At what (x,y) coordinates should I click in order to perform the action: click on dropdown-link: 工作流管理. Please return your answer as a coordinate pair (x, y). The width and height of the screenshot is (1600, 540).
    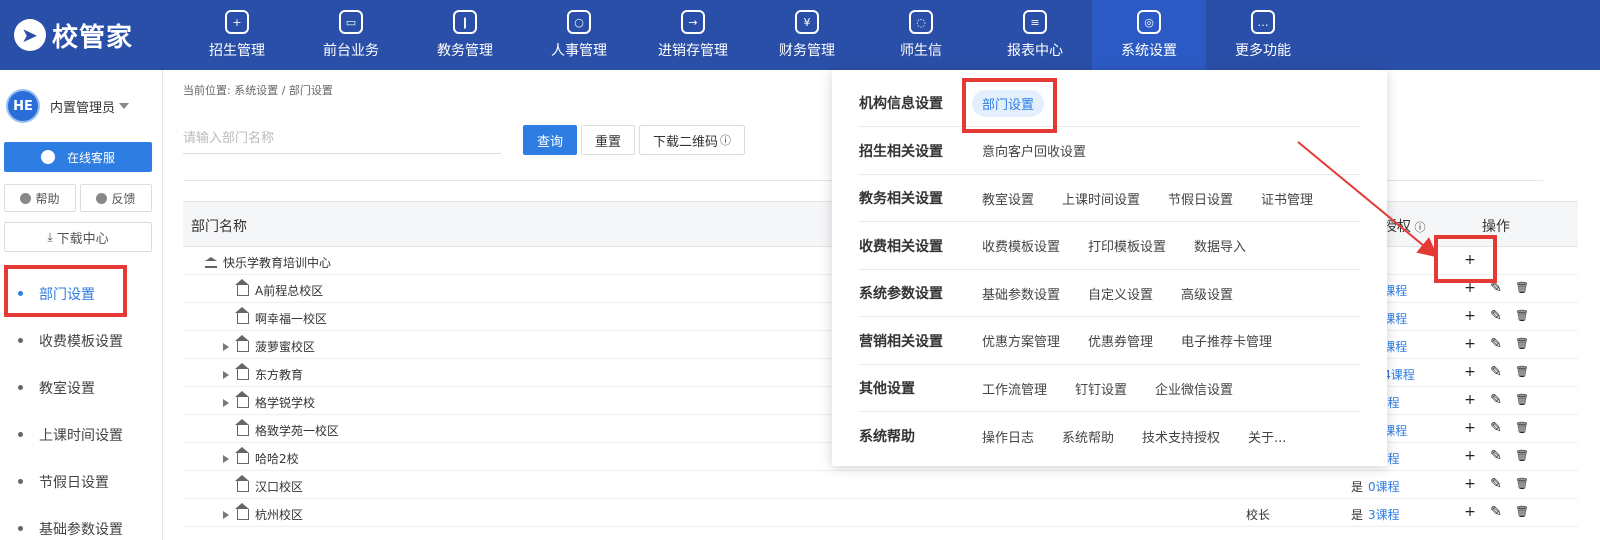
    Looking at the image, I should click on (1014, 388).